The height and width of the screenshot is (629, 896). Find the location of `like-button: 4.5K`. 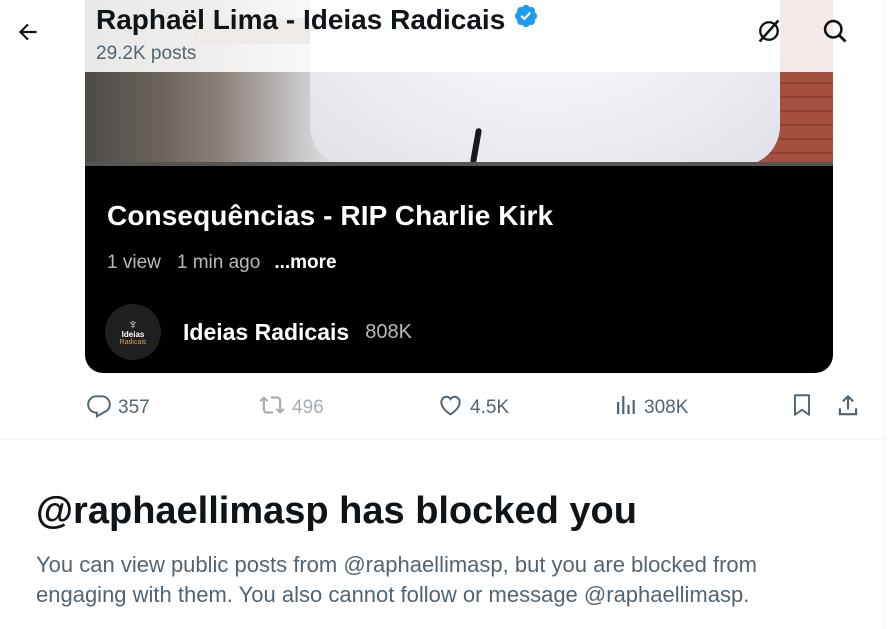

like-button: 4.5K is located at coordinates (473, 408).